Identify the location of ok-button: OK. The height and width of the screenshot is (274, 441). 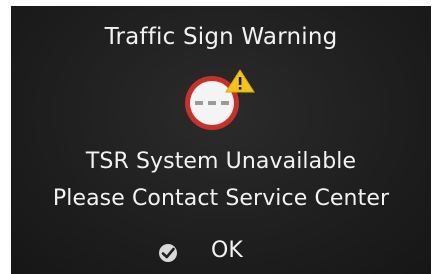
(221, 251).